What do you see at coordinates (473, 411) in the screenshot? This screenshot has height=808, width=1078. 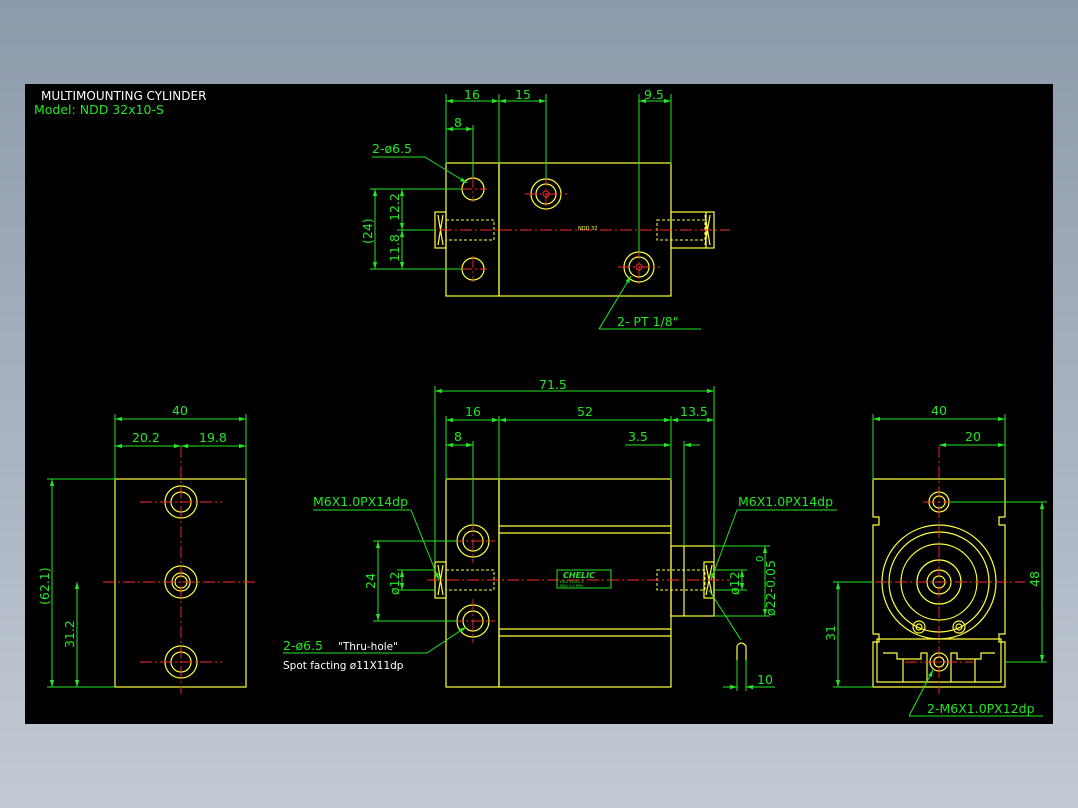 I see `front-dim-16: 16` at bounding box center [473, 411].